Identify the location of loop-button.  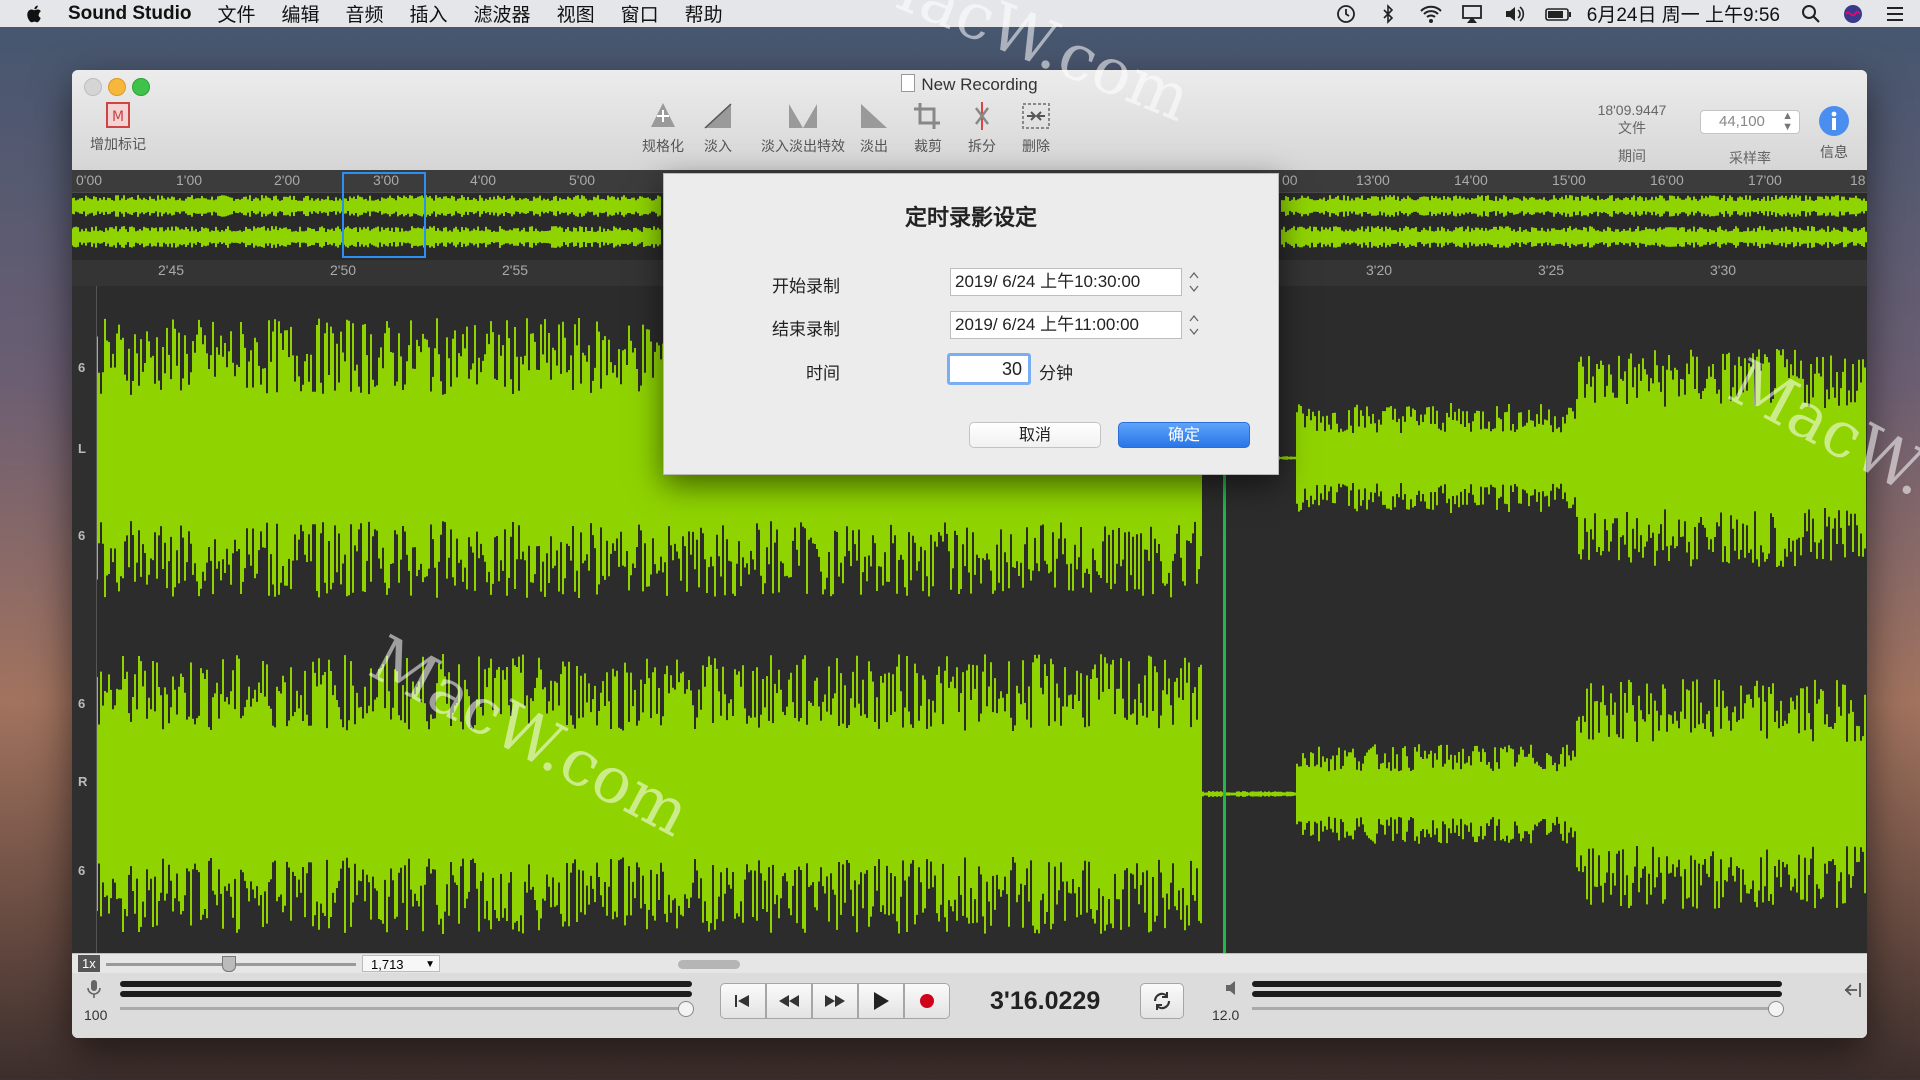
(1162, 1001).